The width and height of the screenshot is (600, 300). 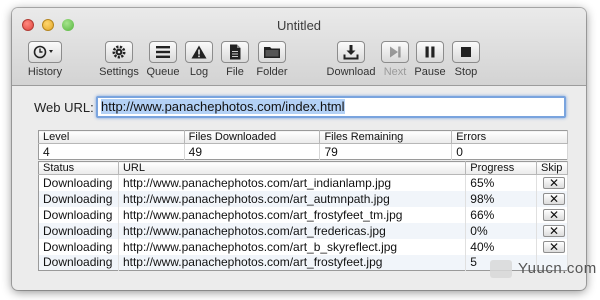 What do you see at coordinates (466, 52) in the screenshot?
I see `stop-icon` at bounding box center [466, 52].